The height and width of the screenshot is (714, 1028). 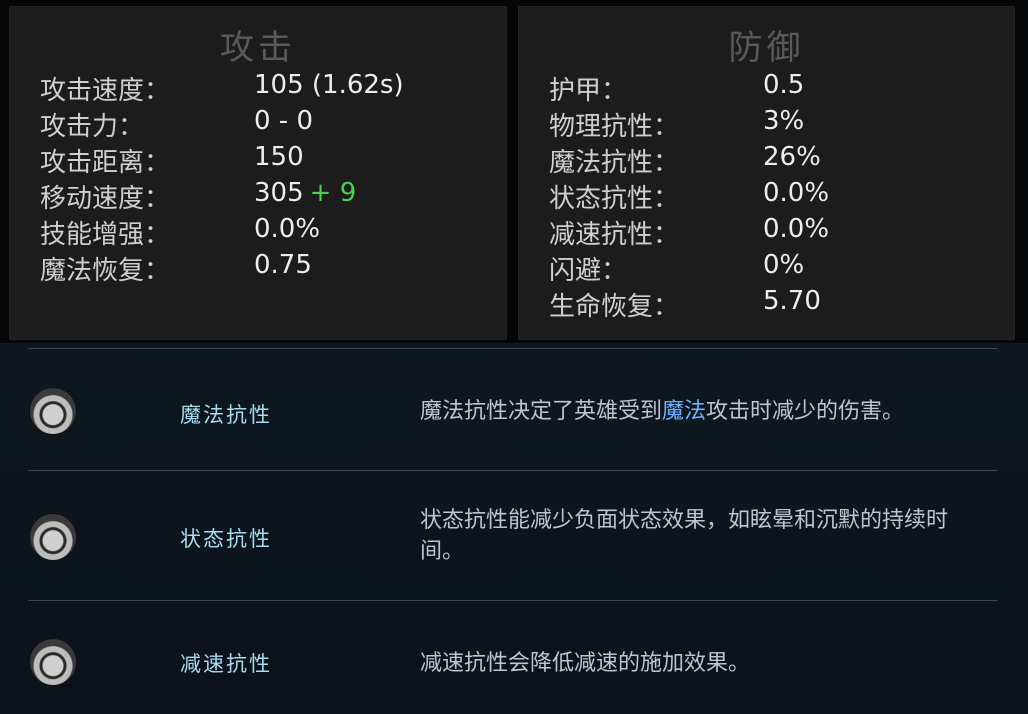 I want to click on defense-title: 防御, so click(x=766, y=48).